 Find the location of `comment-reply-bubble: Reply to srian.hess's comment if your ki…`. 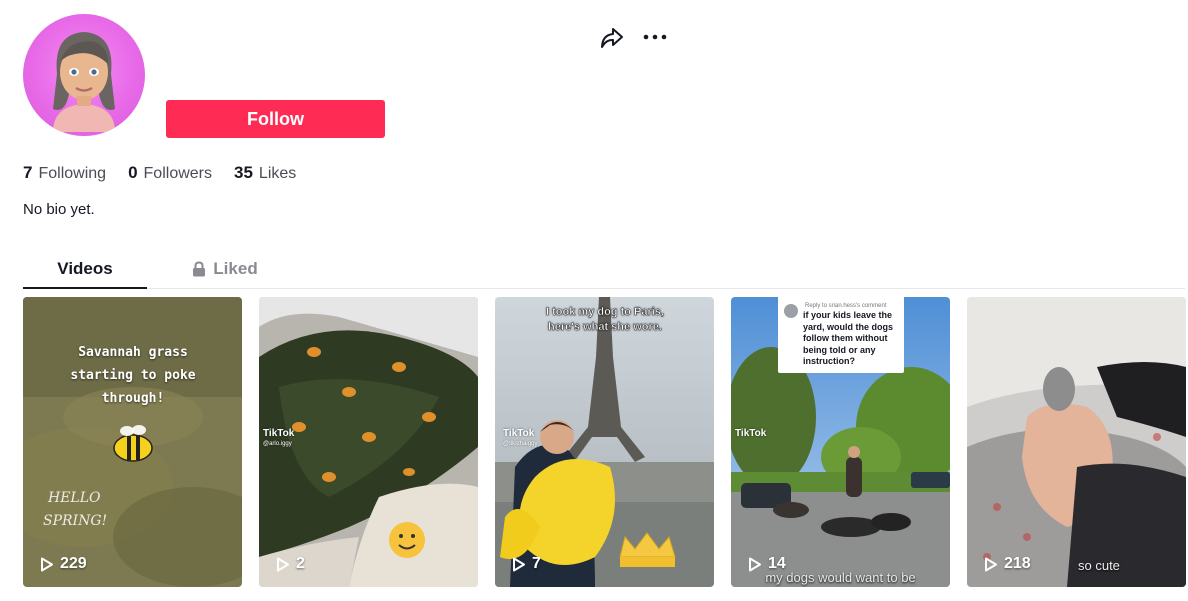

comment-reply-bubble: Reply to srian.hess's comment if your ki… is located at coordinates (841, 335).